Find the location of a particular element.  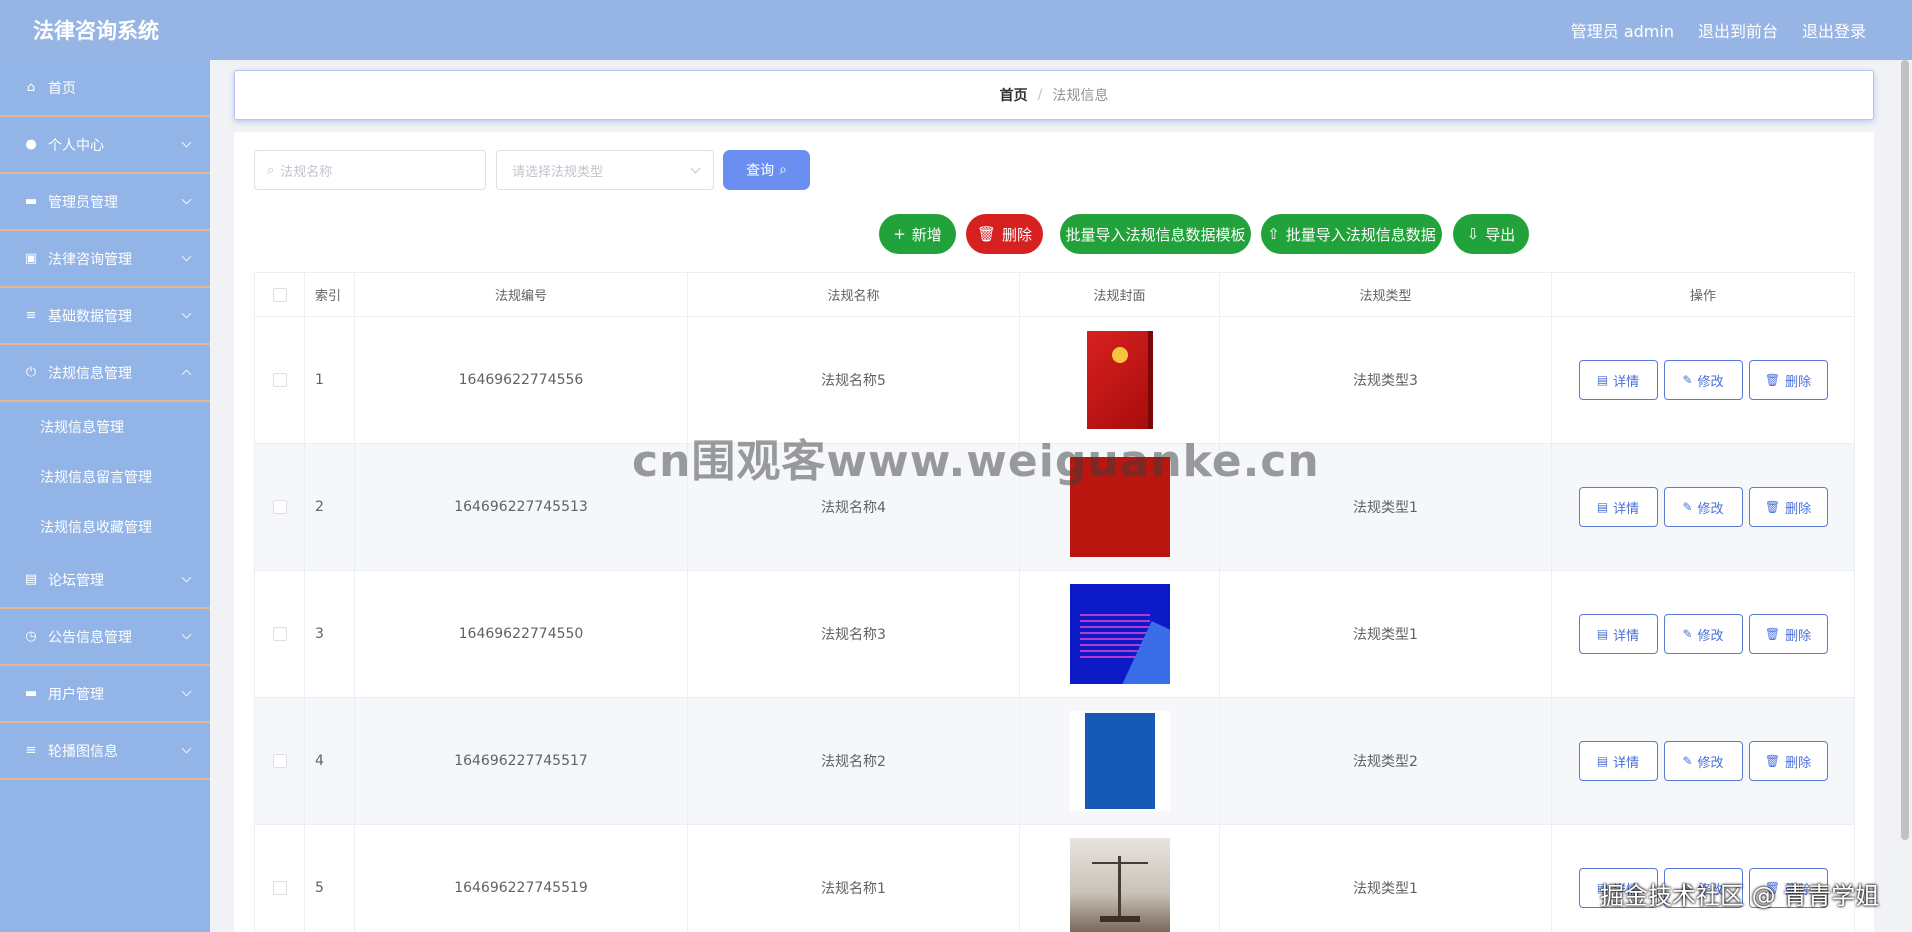

scales-pole is located at coordinates (1119, 887).